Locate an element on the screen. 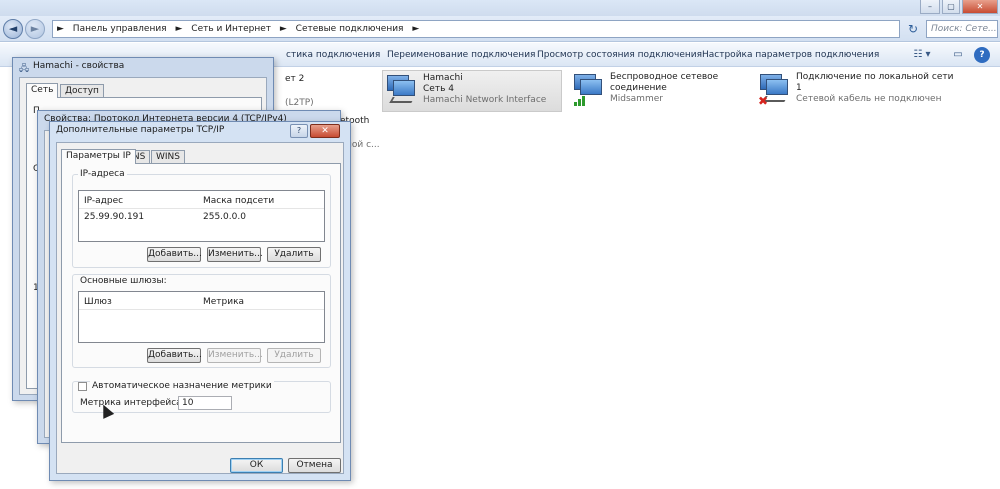 The height and width of the screenshot is (489, 1000). group-label: IP-адреса is located at coordinates (102, 174).